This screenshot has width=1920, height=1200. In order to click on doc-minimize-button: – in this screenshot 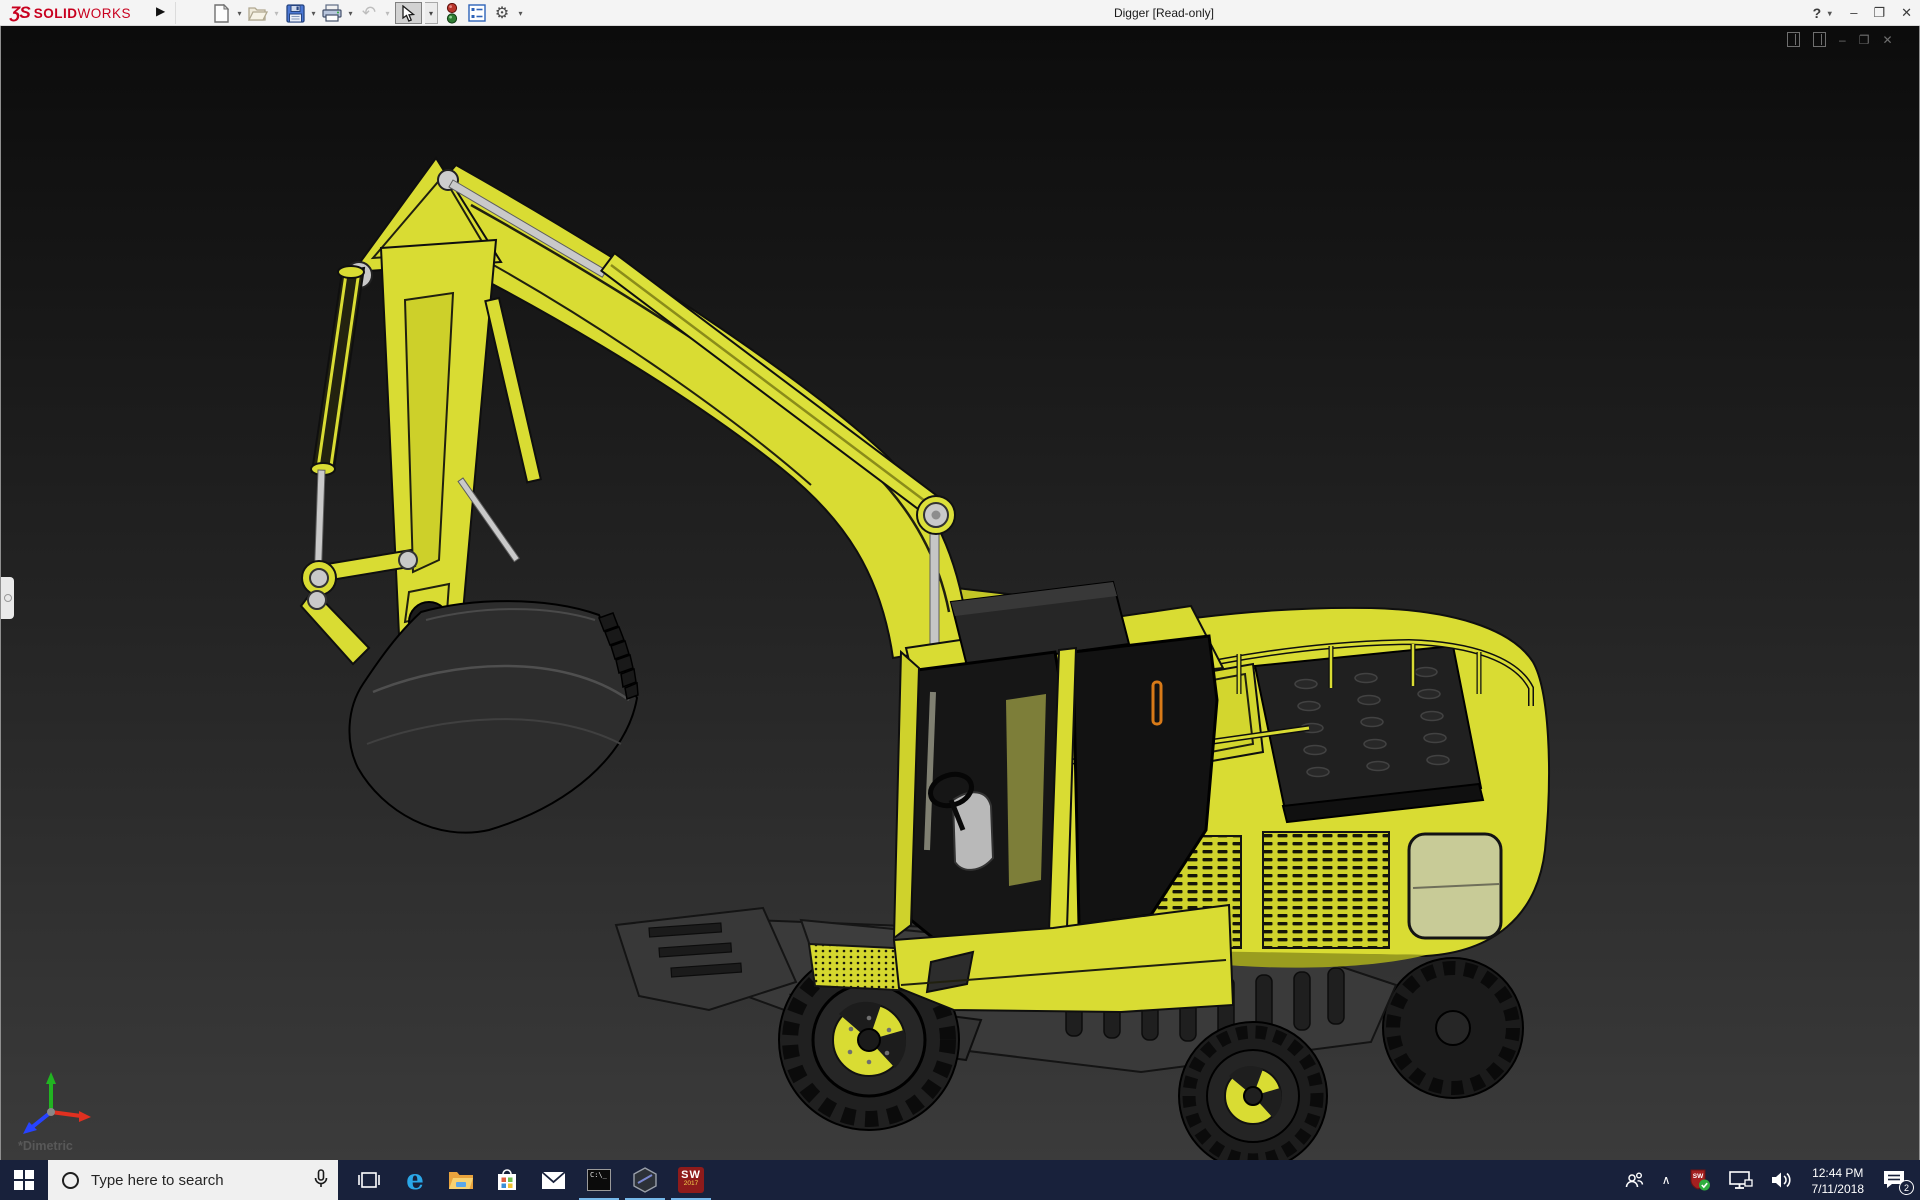, I will do `click(1842, 40)`.